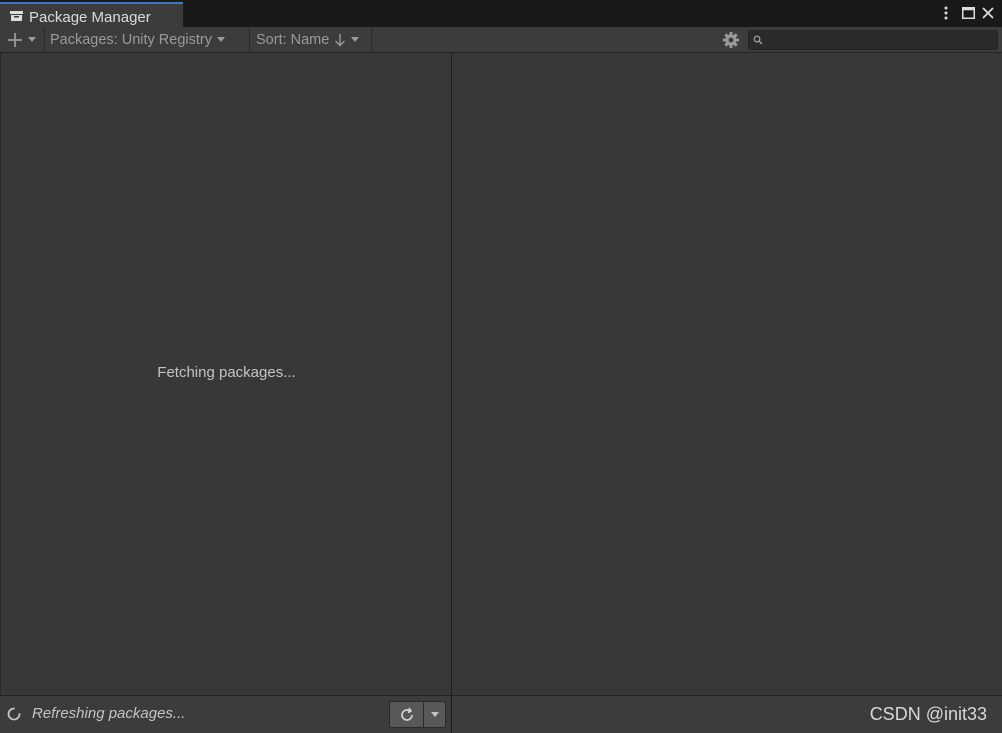 This screenshot has width=1002, height=733. Describe the element at coordinates (988, 13) in the screenshot. I see `close-icon` at that location.